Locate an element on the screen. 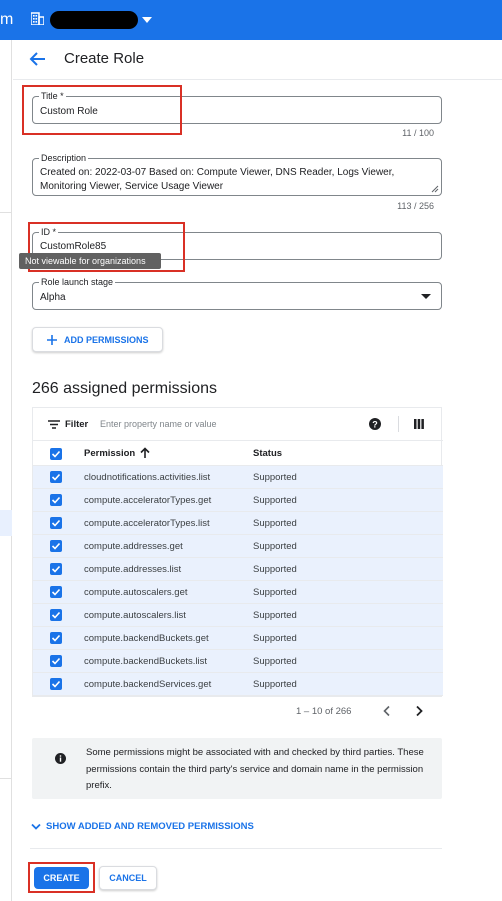 The image size is (502, 901). permission-cell: compute.backendBuckets.get is located at coordinates (146, 638).